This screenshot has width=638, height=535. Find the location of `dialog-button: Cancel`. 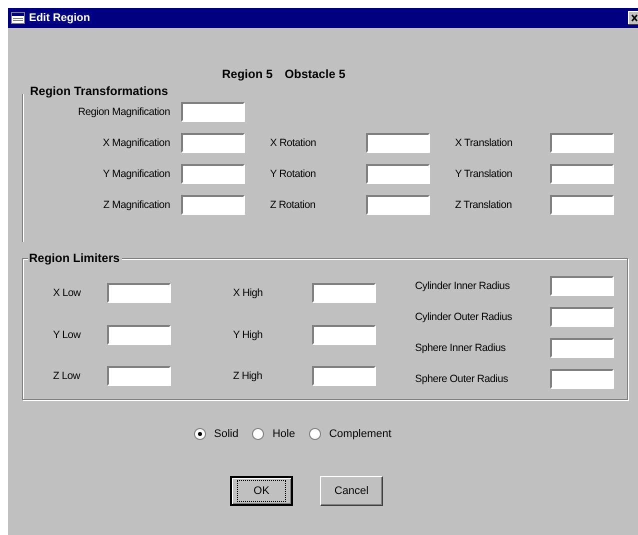

dialog-button: Cancel is located at coordinates (351, 491).